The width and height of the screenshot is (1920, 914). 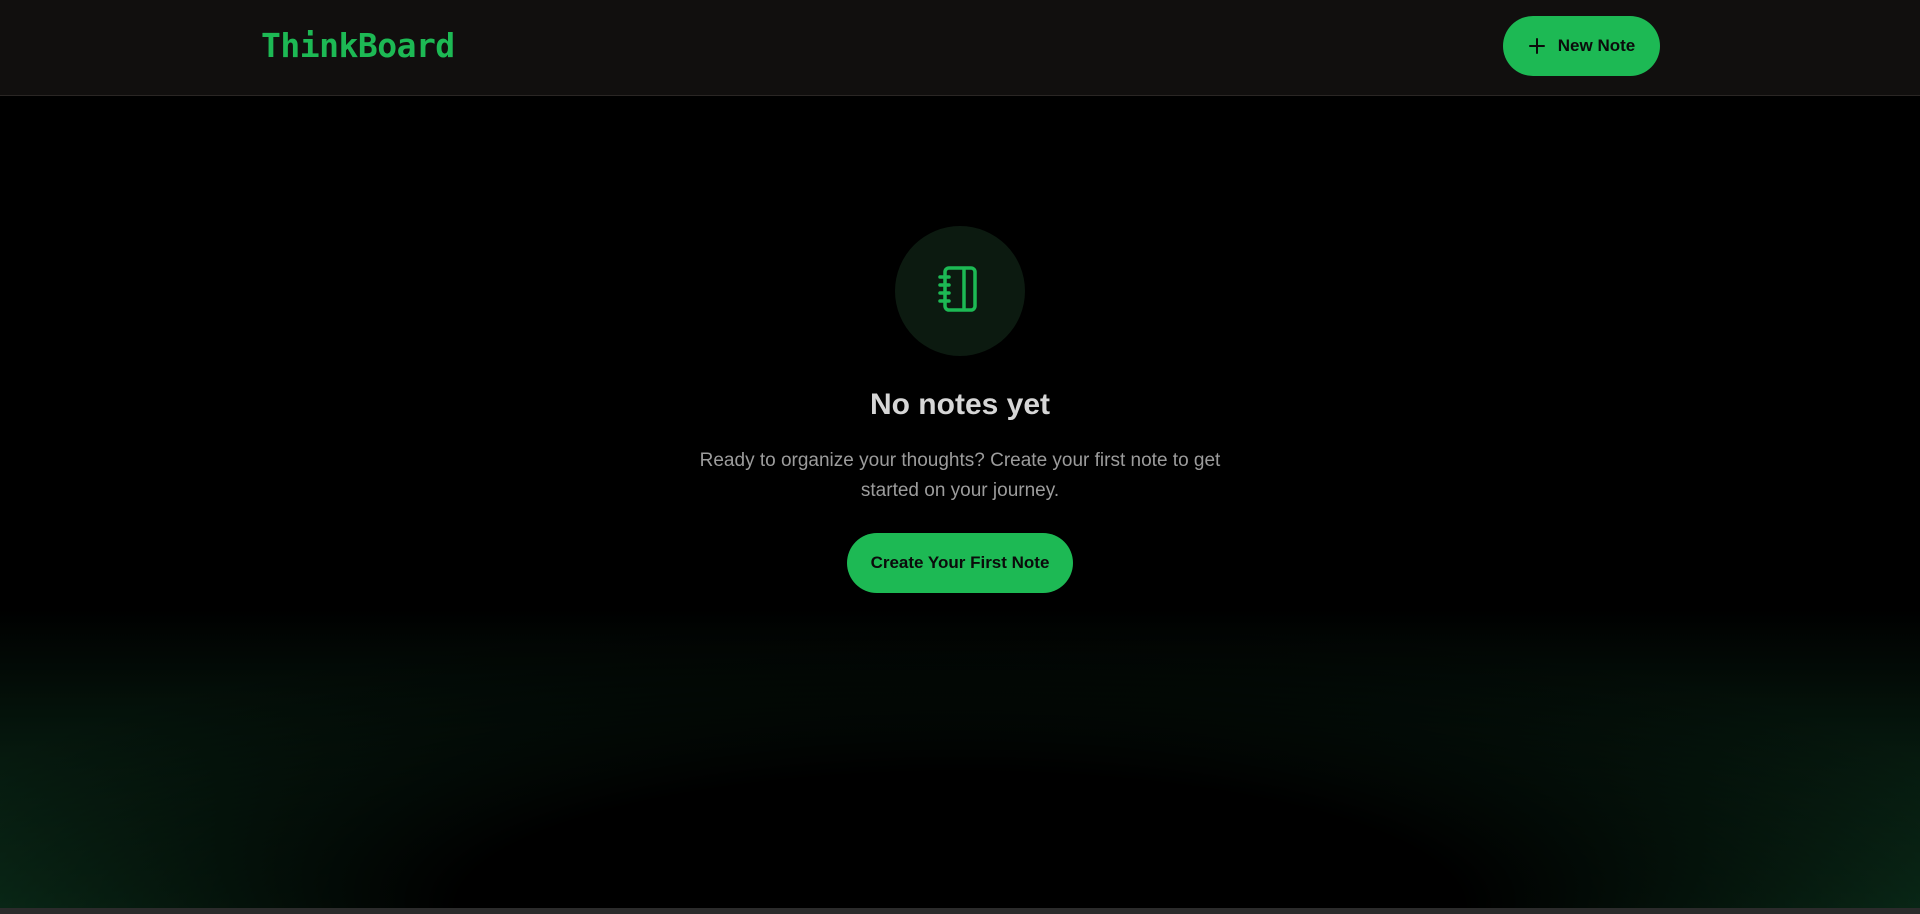 I want to click on top-navbar: ThinkBoard New Note, so click(x=960, y=48).